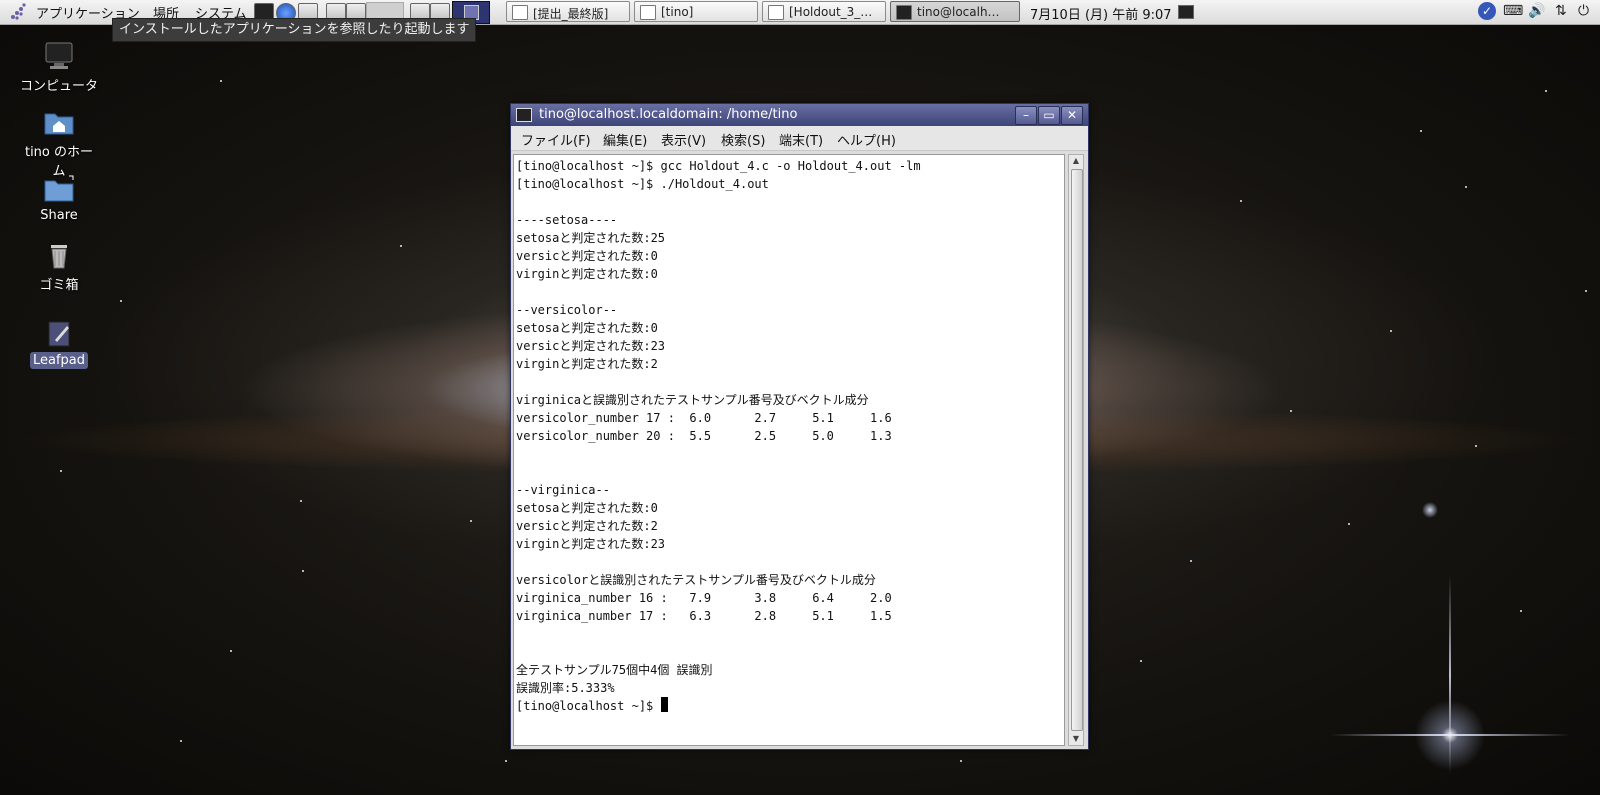 The image size is (1600, 795). What do you see at coordinates (1487, 11) in the screenshot?
I see `update-notifier-icon: ✓` at bounding box center [1487, 11].